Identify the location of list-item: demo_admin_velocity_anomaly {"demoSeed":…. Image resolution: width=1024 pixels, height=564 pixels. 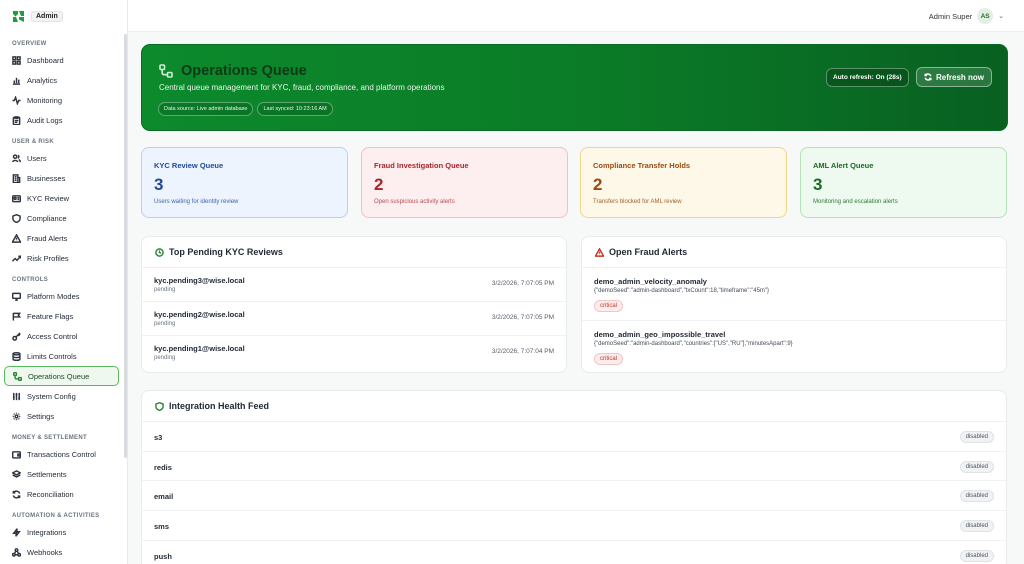
(794, 294).